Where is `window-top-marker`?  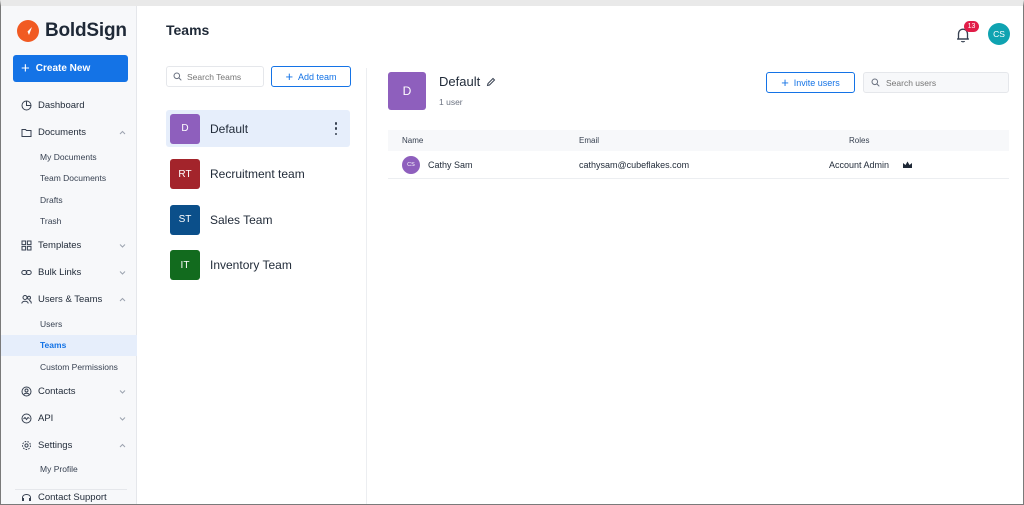
window-top-marker is located at coordinates (812, 2).